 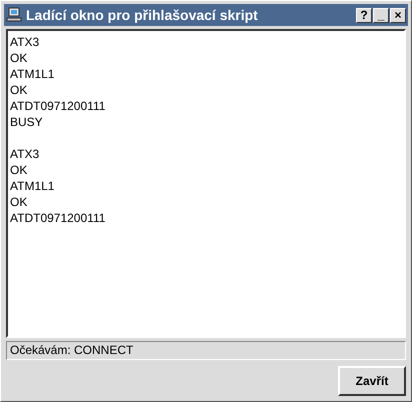 I want to click on title-bar-button: _, so click(x=381, y=15).